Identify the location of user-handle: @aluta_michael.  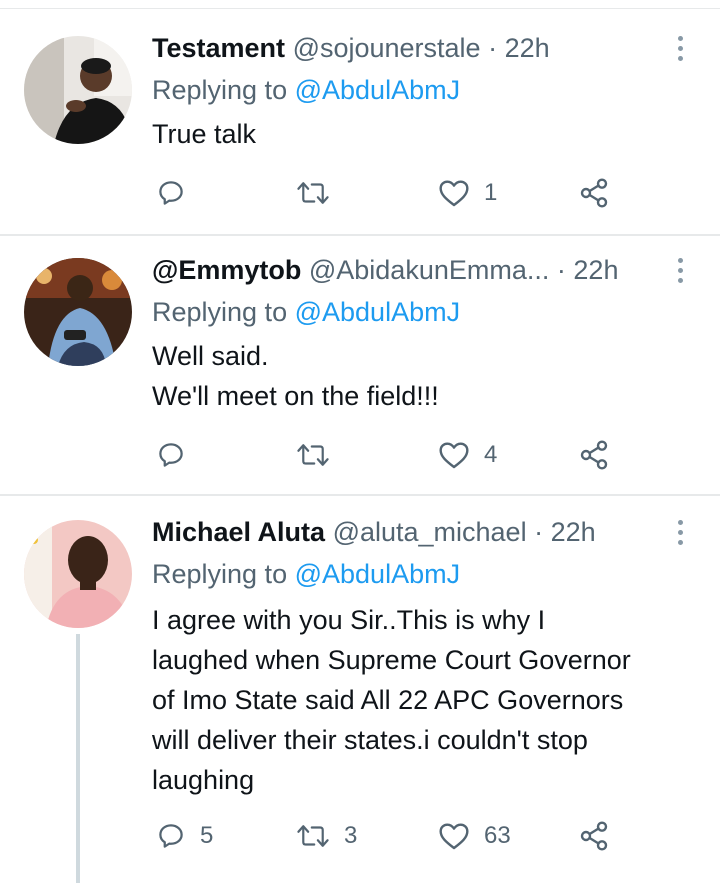
(430, 532).